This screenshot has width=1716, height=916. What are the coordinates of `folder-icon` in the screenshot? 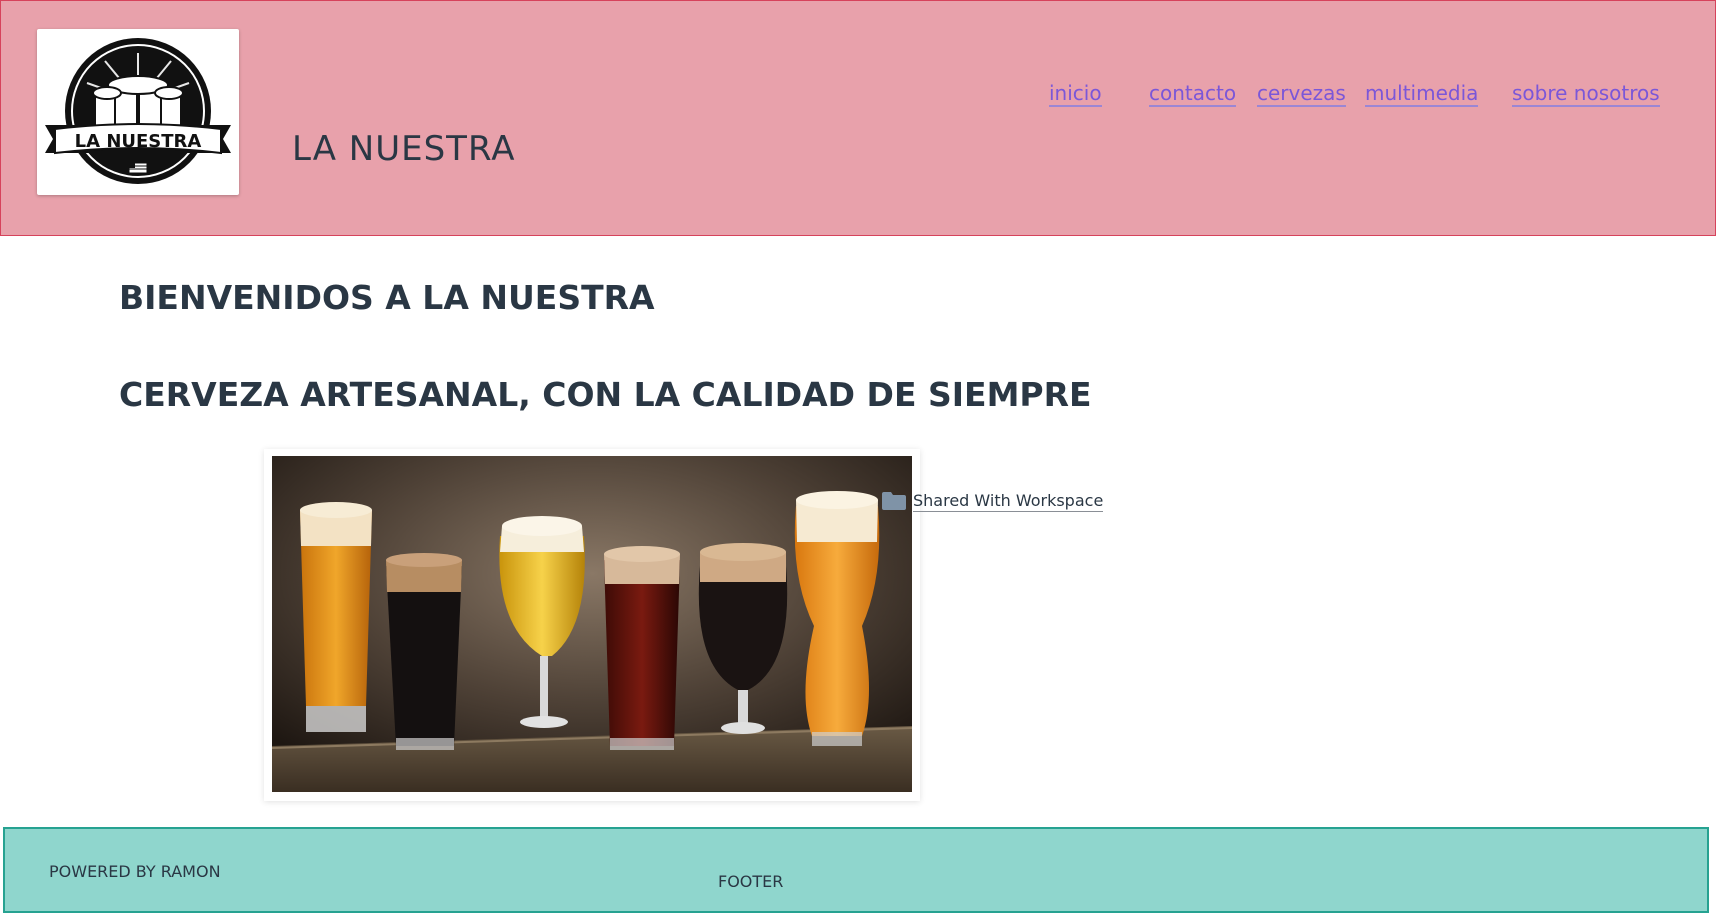 It's located at (894, 501).